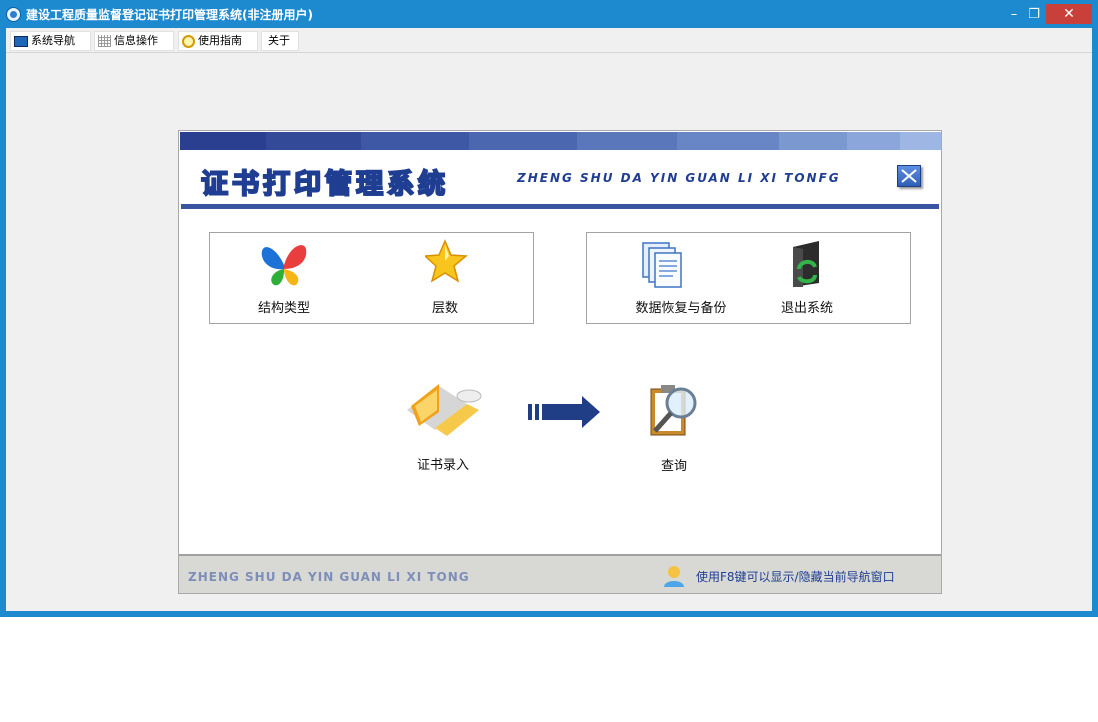  What do you see at coordinates (549, 40) in the screenshot?
I see `menu-bar: 系统导航 信息操作 使用指南 关于` at bounding box center [549, 40].